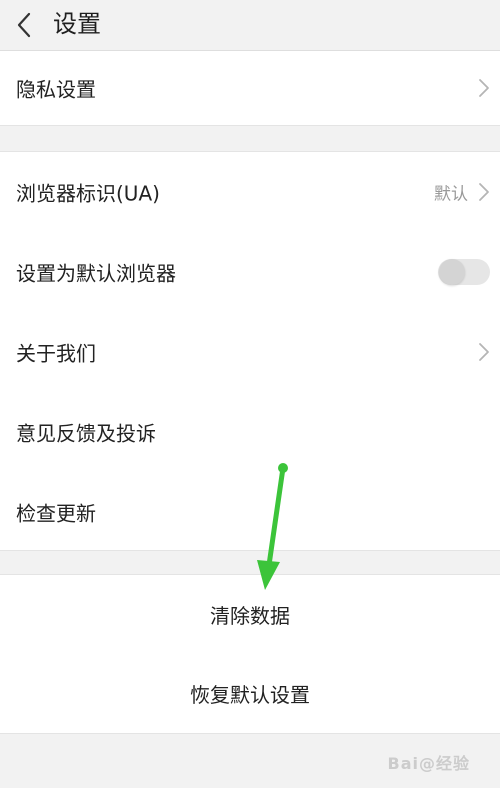  What do you see at coordinates (250, 512) in the screenshot?
I see `check-update-item: 检查更新` at bounding box center [250, 512].